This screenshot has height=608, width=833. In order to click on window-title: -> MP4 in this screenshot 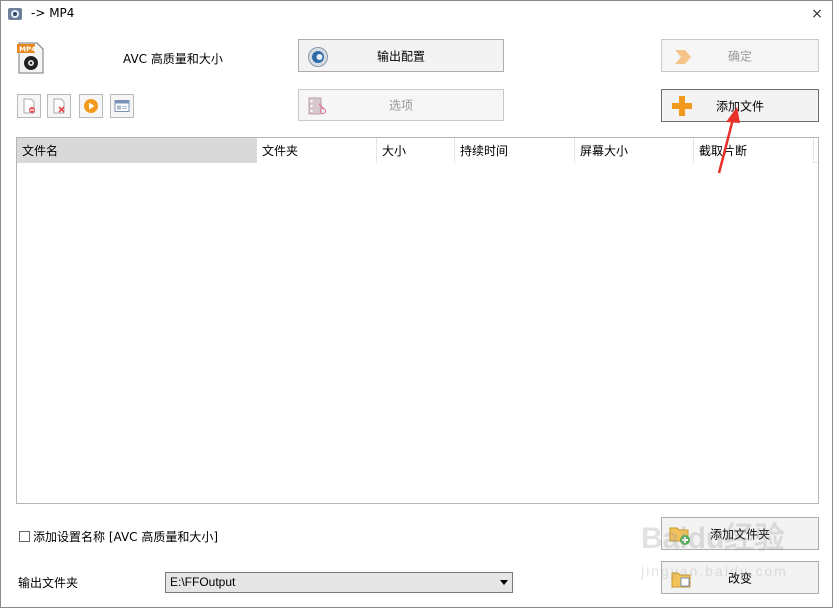, I will do `click(53, 13)`.